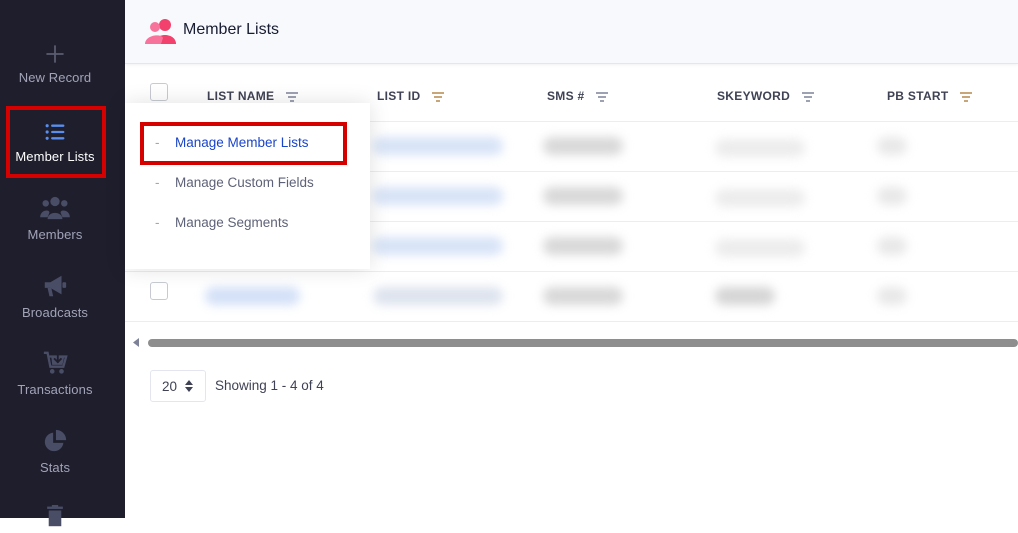 The width and height of the screenshot is (1018, 533). I want to click on scroll-left-icon, so click(136, 342).